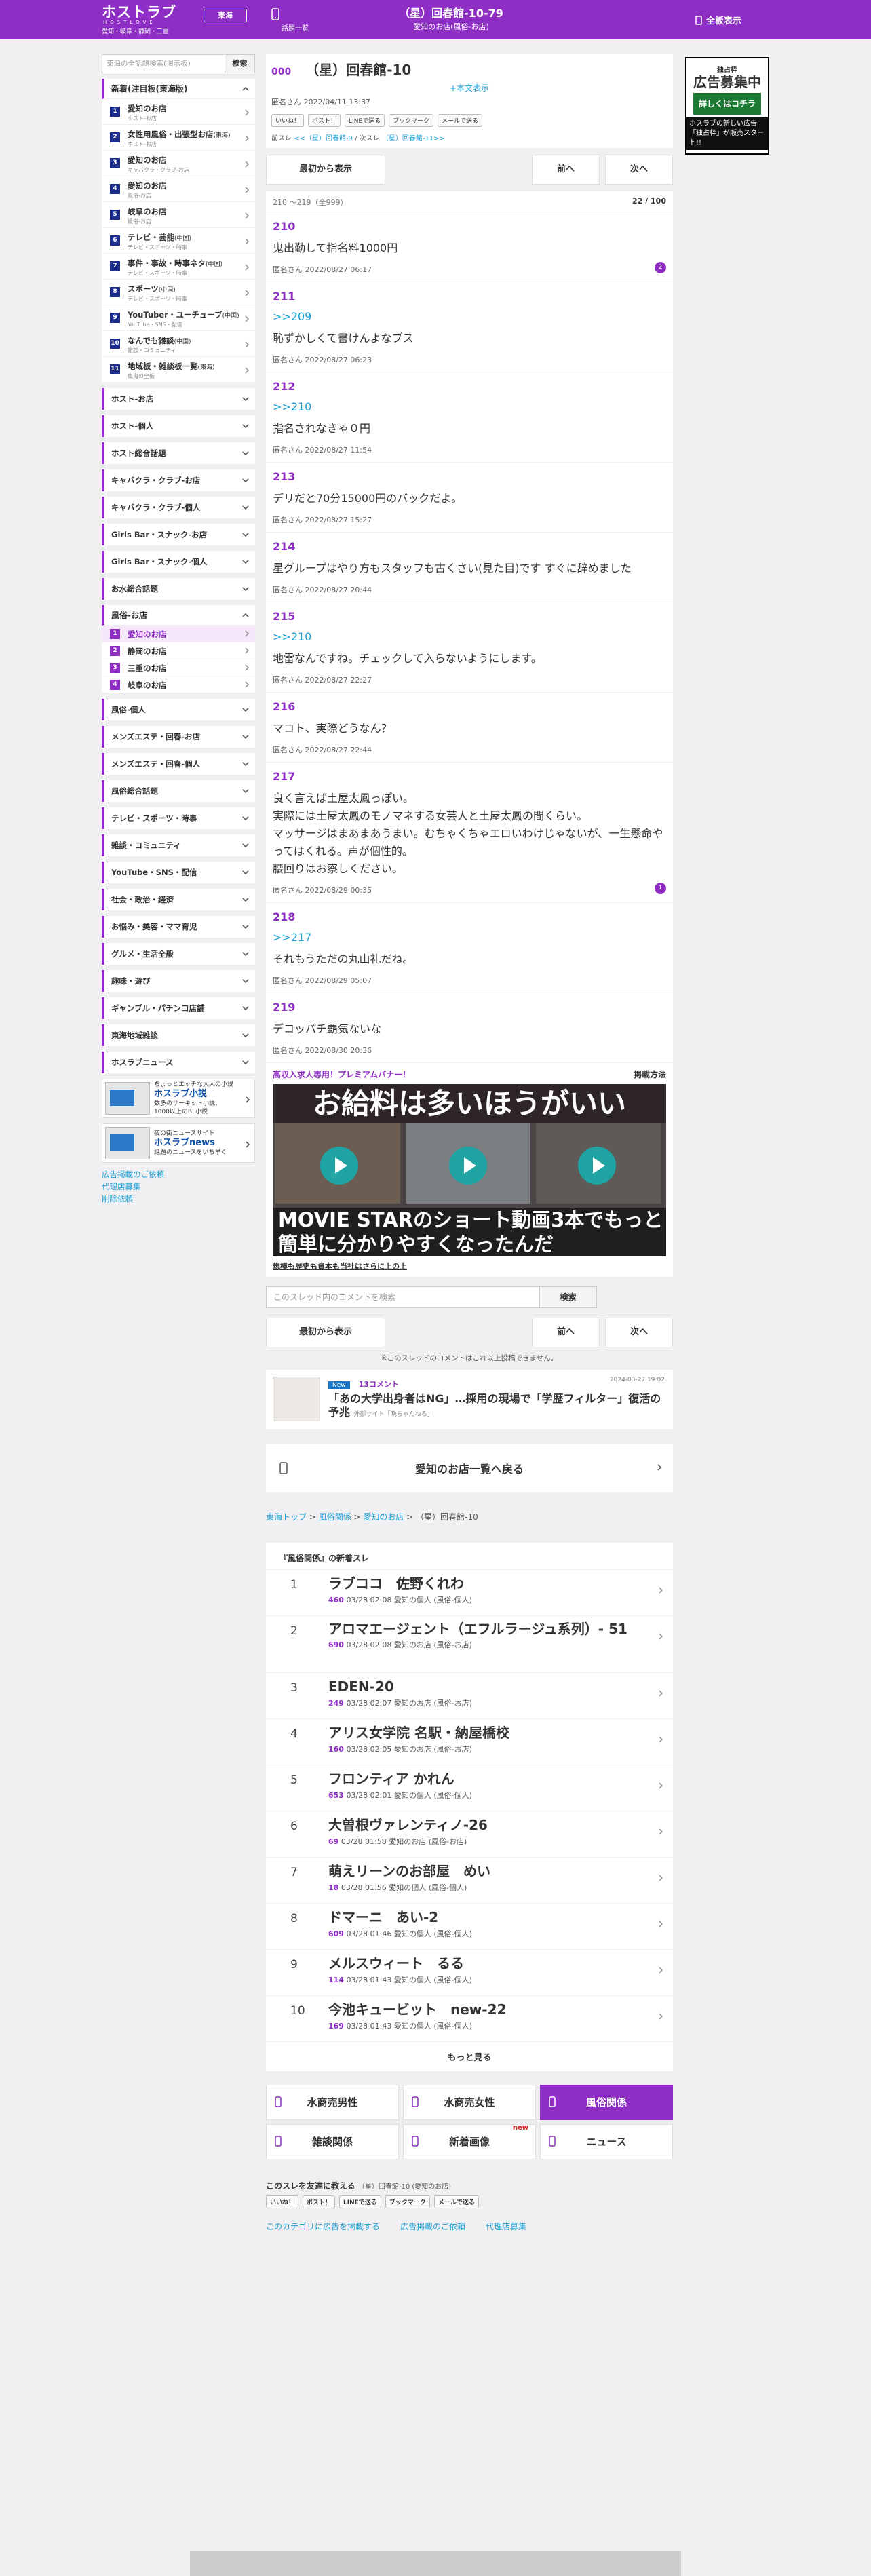 This screenshot has height=2576, width=871. I want to click on prev-thread-link: <<（星）回春館-9, so click(323, 138).